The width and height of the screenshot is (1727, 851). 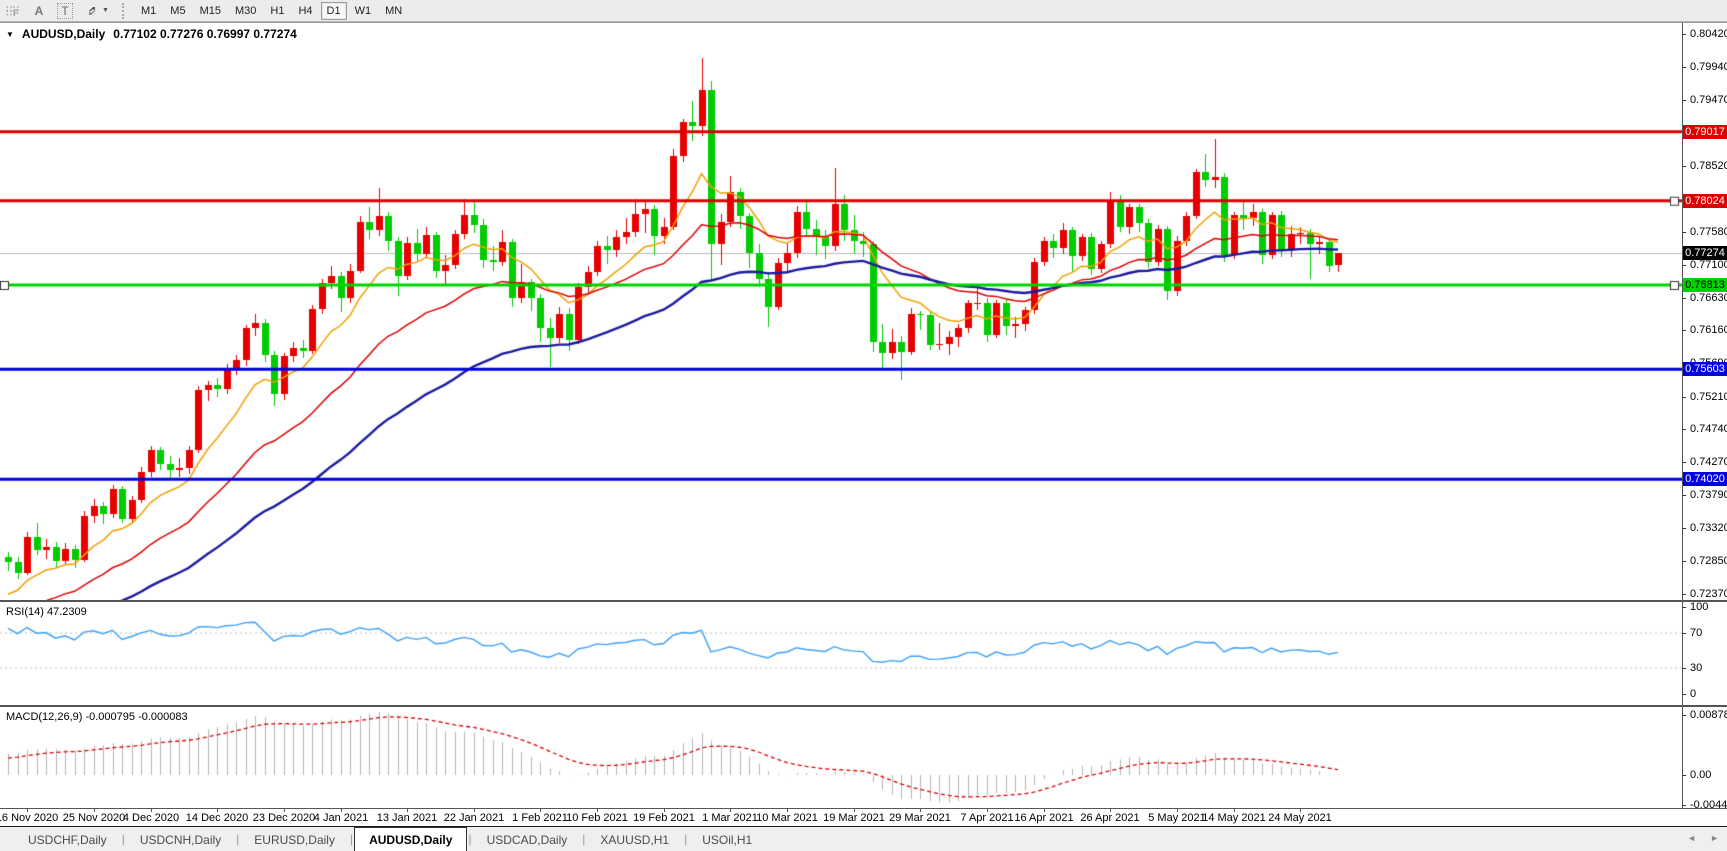 I want to click on chart-tab-eurusd: EURUSD,Daily, so click(x=294, y=840).